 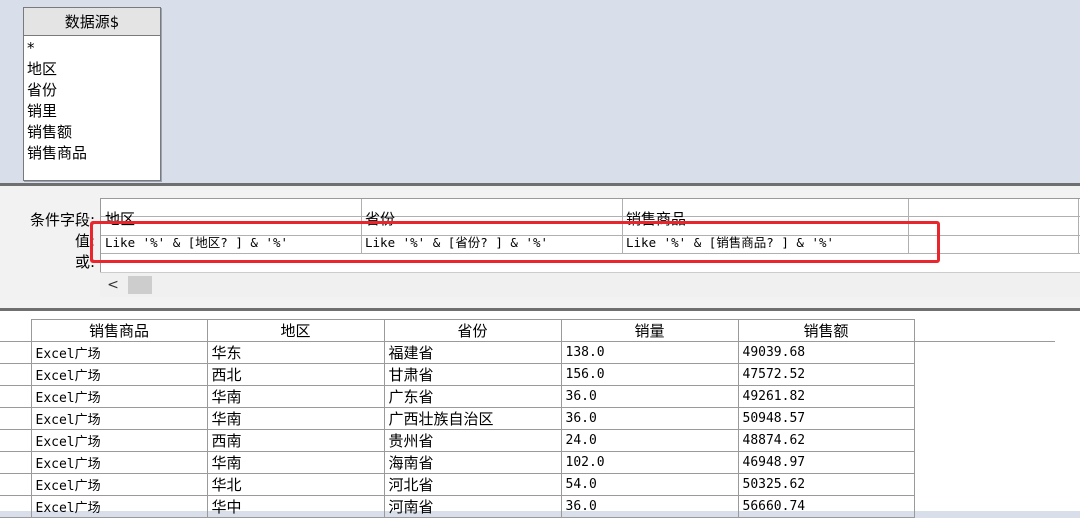 What do you see at coordinates (119, 330) in the screenshot?
I see `column-header: 销售商品` at bounding box center [119, 330].